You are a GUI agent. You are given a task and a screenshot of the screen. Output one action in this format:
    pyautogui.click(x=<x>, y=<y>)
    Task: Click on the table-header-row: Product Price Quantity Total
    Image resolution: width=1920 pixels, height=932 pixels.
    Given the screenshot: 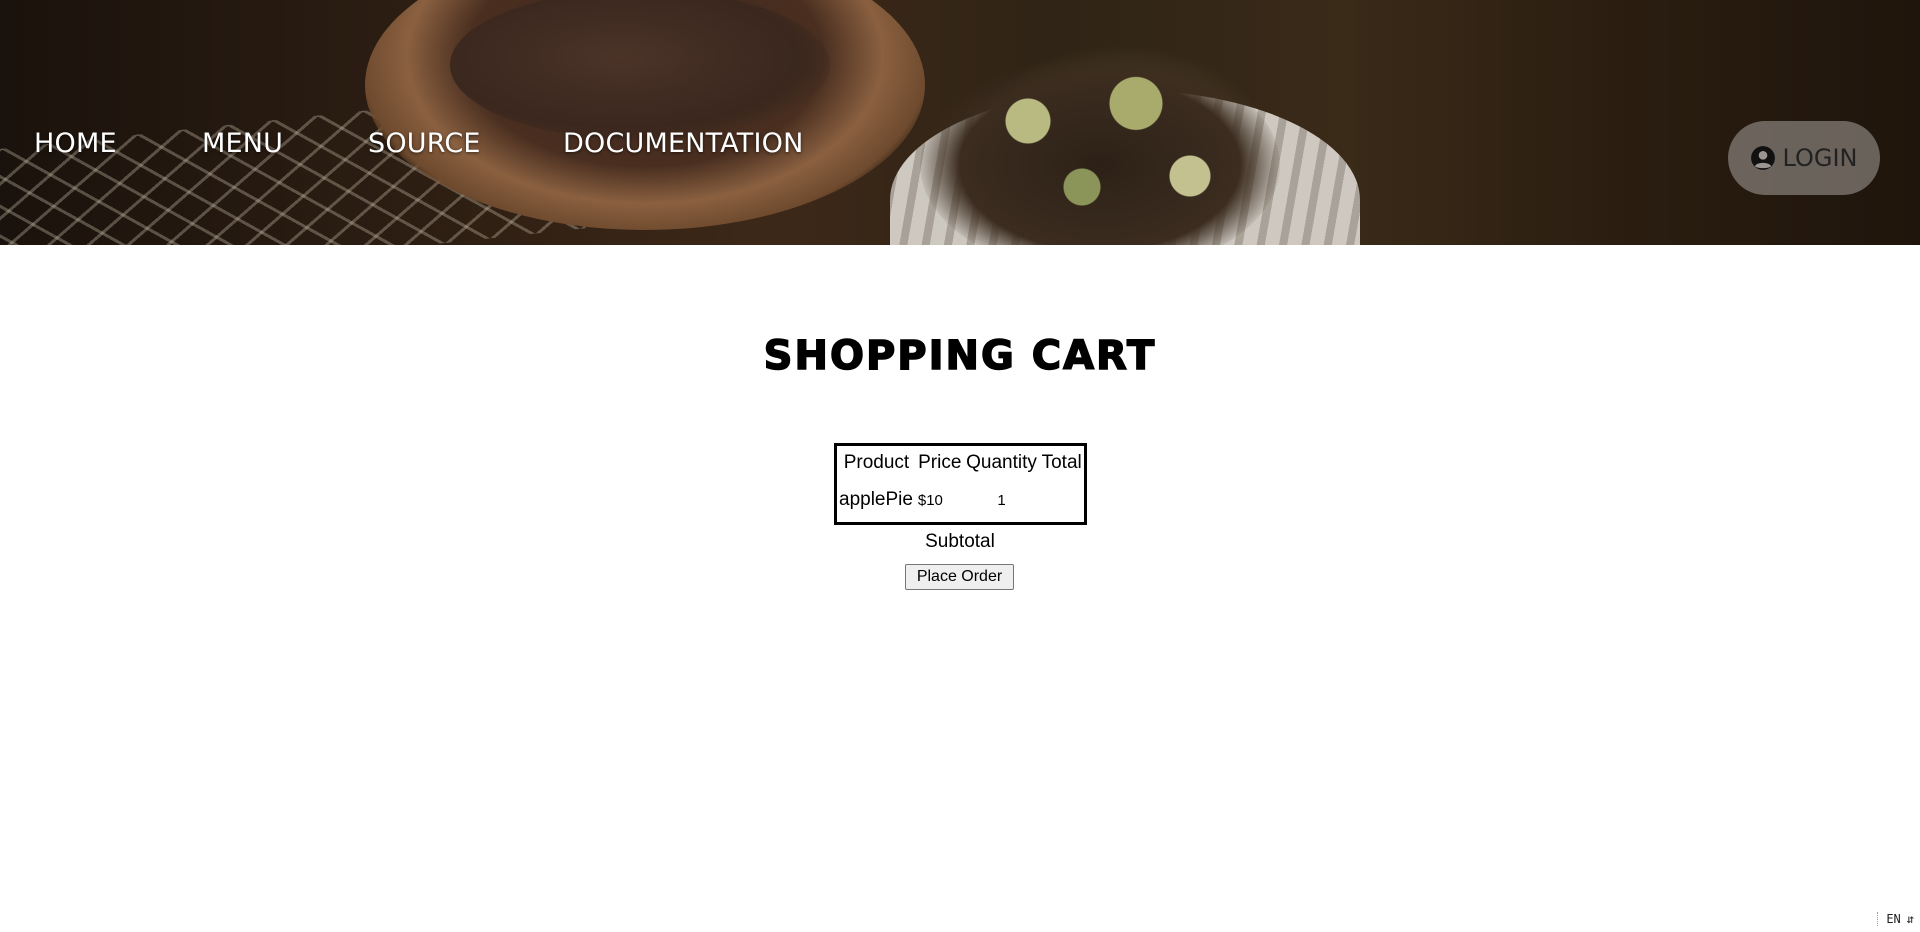 What is the action you would take?
    pyautogui.click(x=960, y=461)
    